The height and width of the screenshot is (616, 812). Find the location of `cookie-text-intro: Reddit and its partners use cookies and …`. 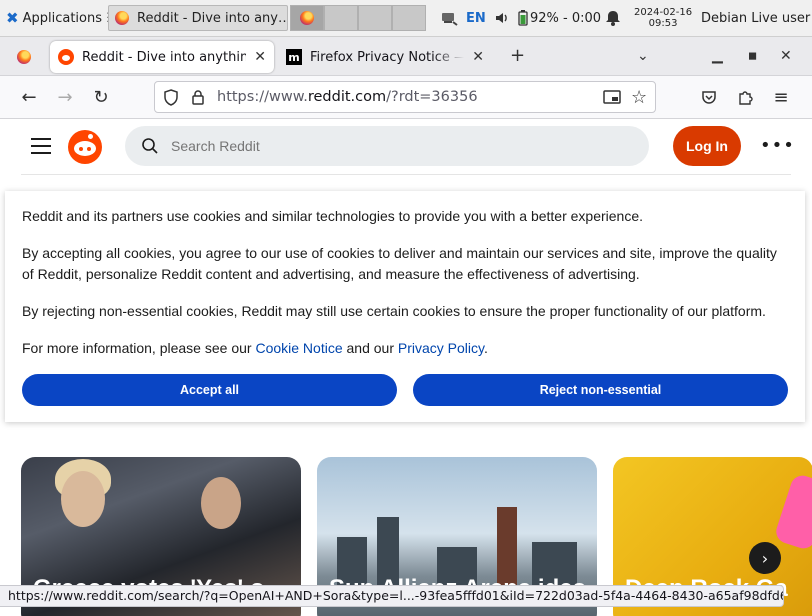

cookie-text-intro: Reddit and its partners use cookies and … is located at coordinates (333, 216).